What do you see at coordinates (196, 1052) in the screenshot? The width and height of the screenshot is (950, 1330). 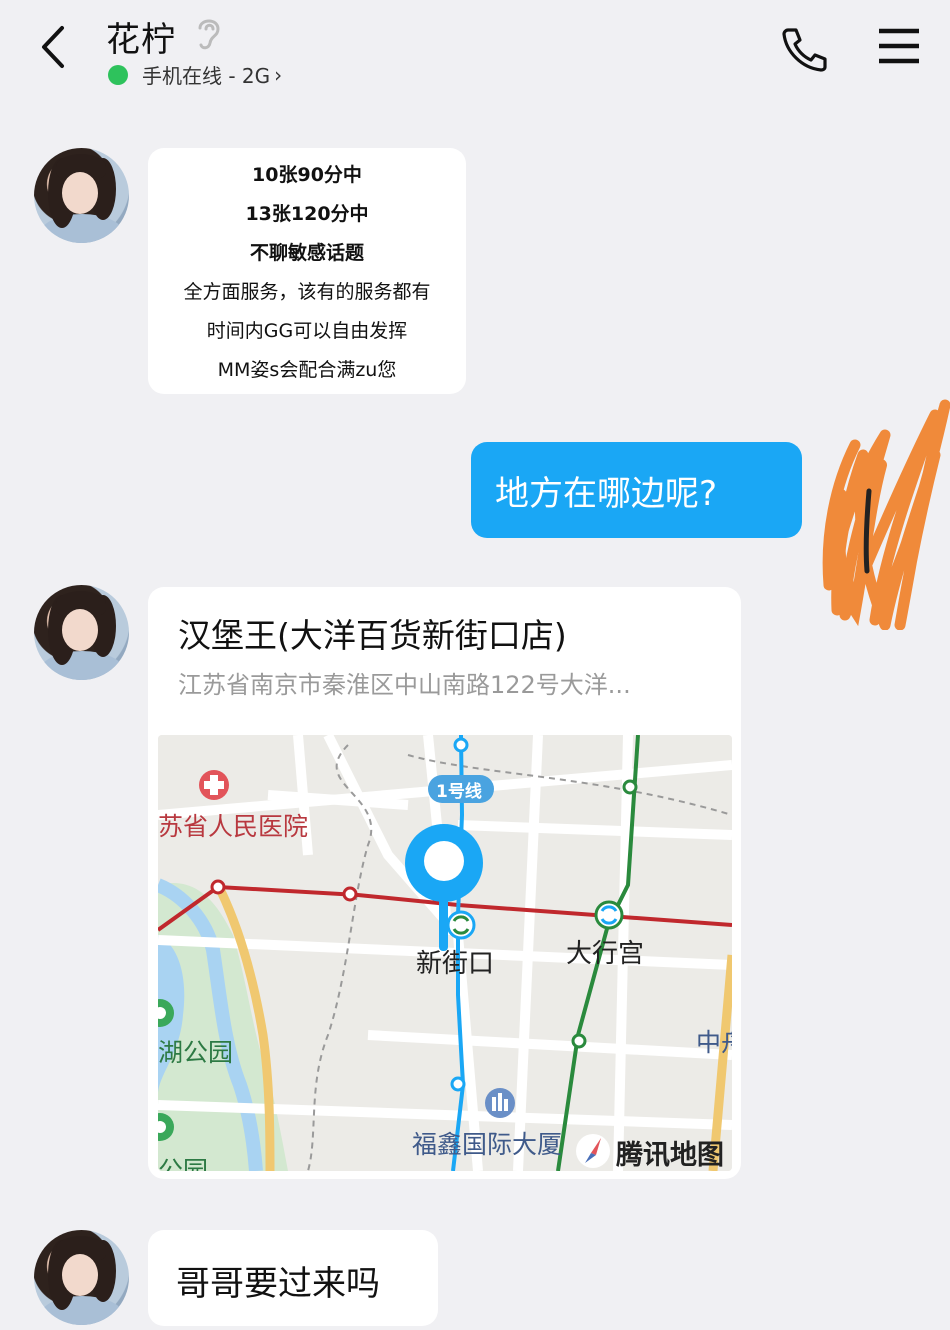 I see `map-label-park: 湖公园` at bounding box center [196, 1052].